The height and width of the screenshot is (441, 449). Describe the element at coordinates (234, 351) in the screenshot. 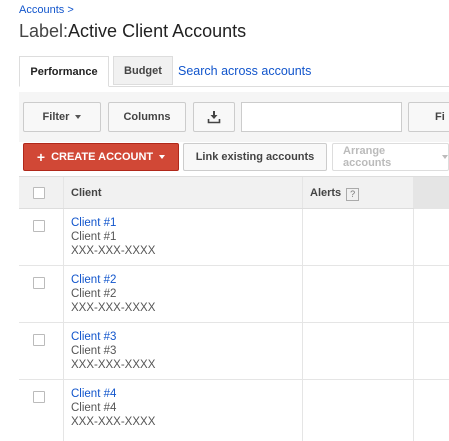

I see `table-row: Client #3 Client #3 XXX-XXX-XXXX` at that location.